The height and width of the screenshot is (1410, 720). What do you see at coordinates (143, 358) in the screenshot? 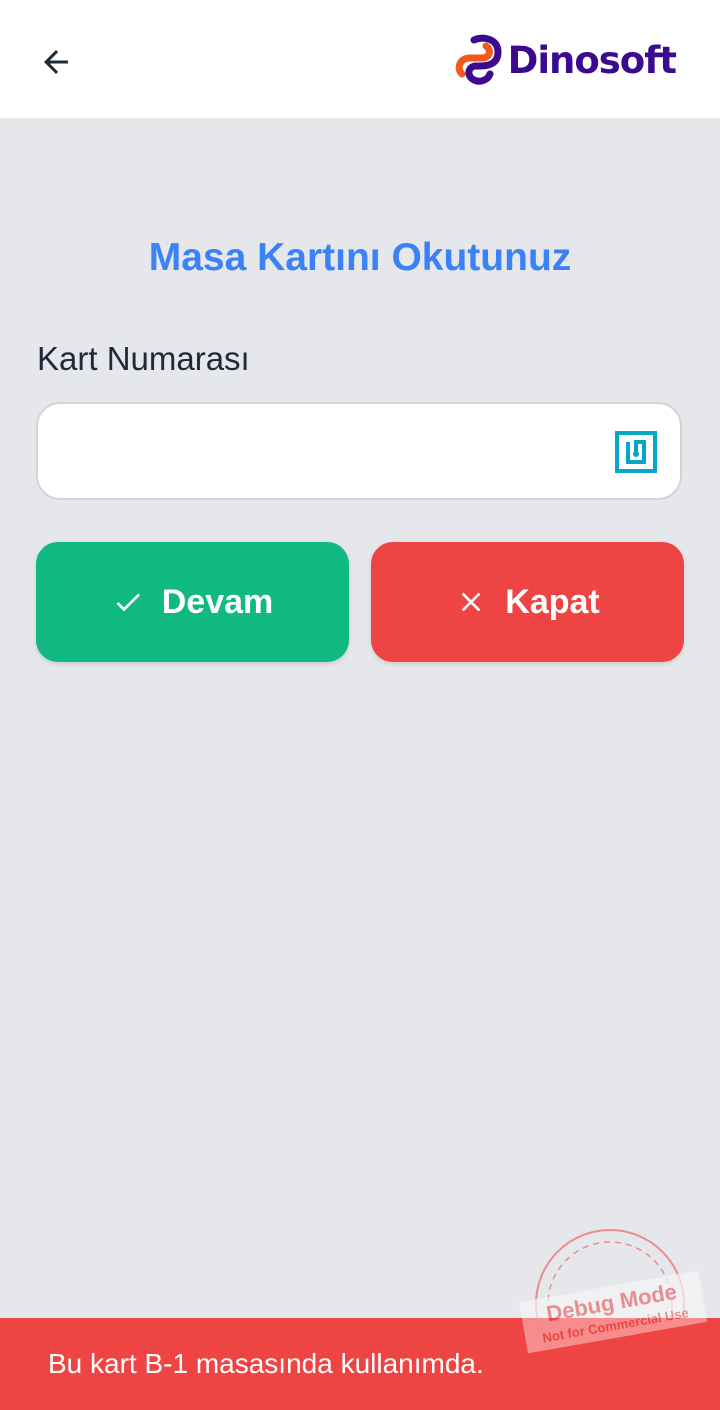
I see `card-number-label: Kart Numarası` at bounding box center [143, 358].